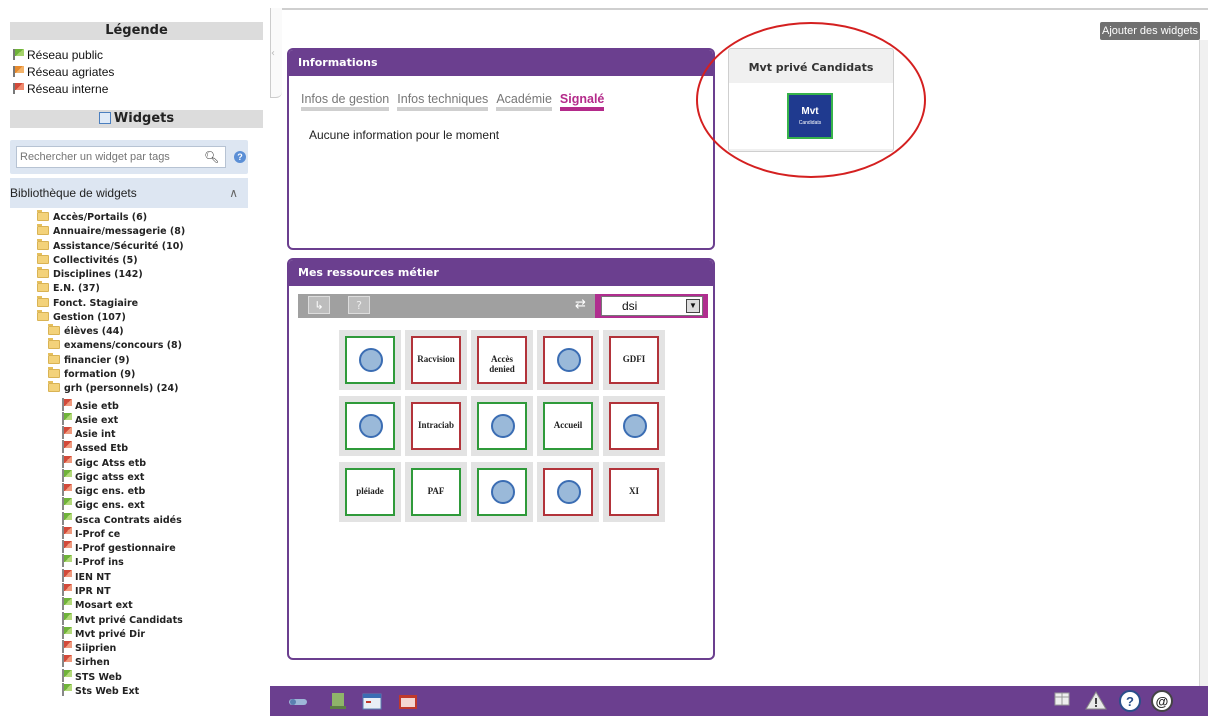  I want to click on tree-folder: Fonct. Stagiaire, so click(87, 303).